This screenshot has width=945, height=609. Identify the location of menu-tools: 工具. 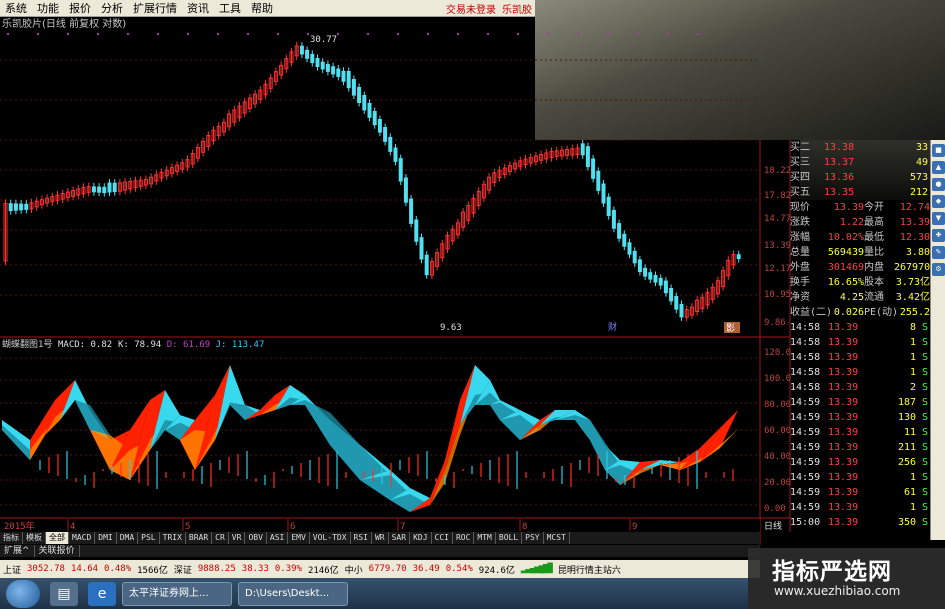
(230, 8).